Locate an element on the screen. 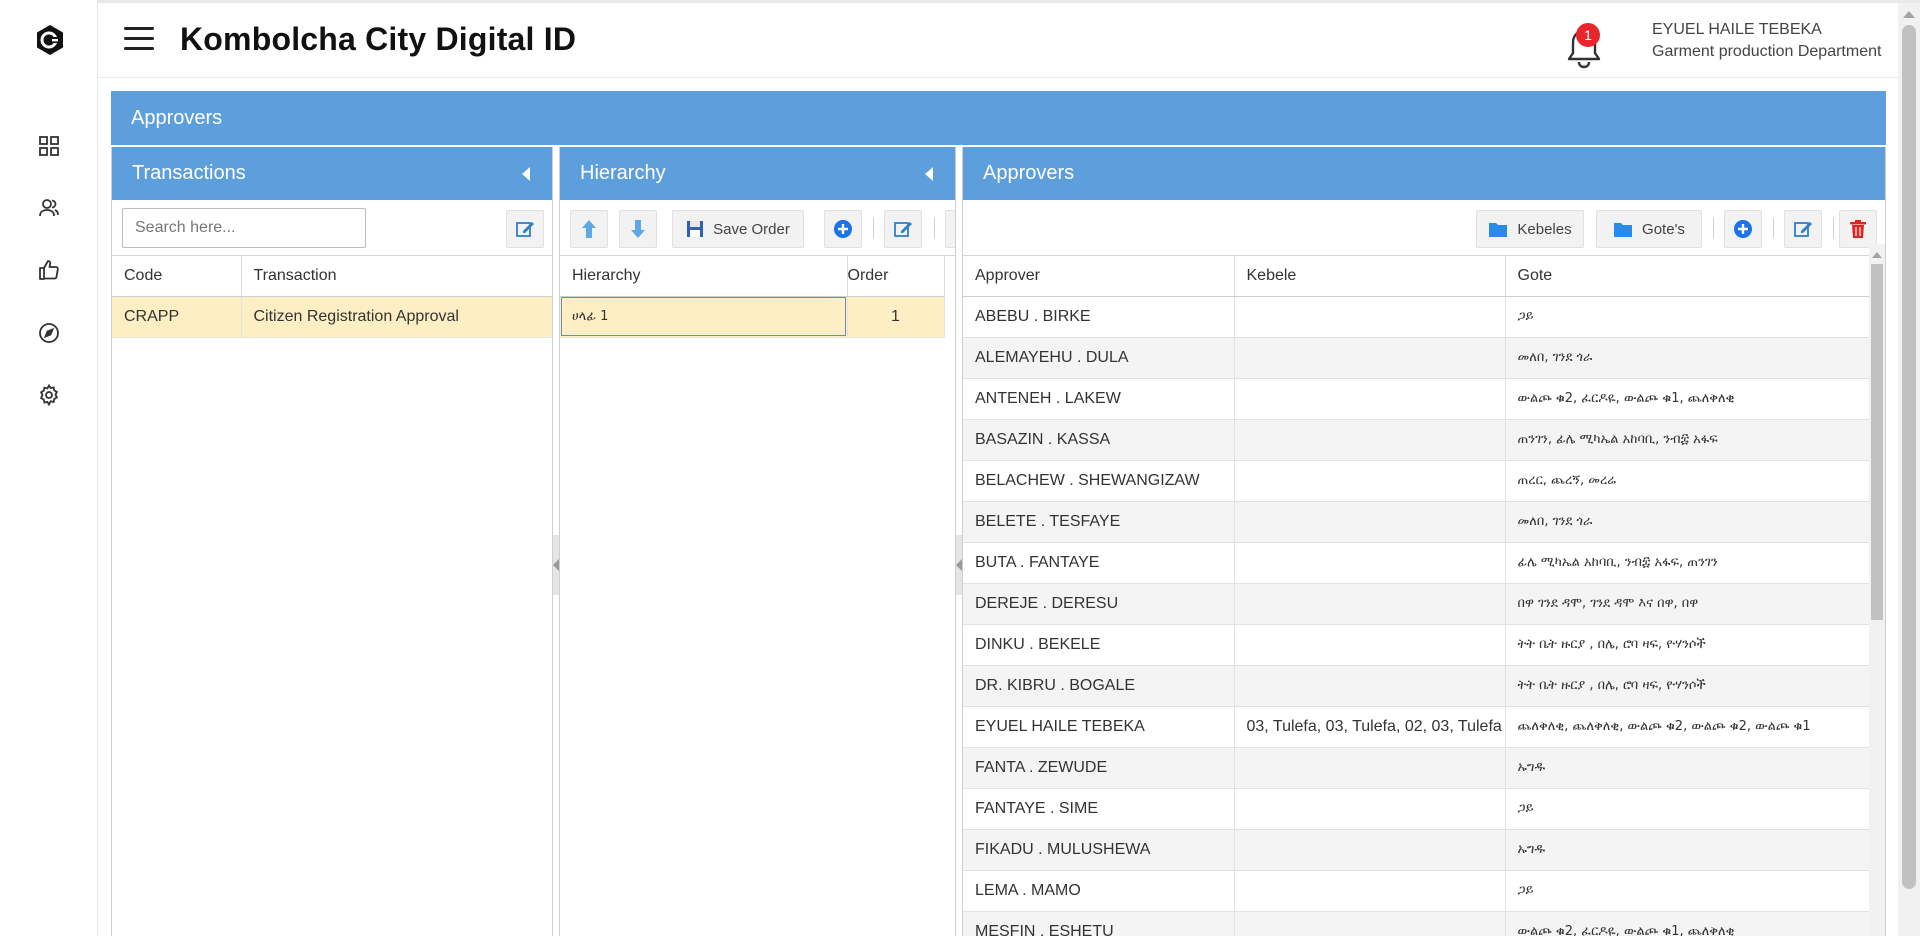 The image size is (1920, 936). page-title: Approvers is located at coordinates (998, 118).